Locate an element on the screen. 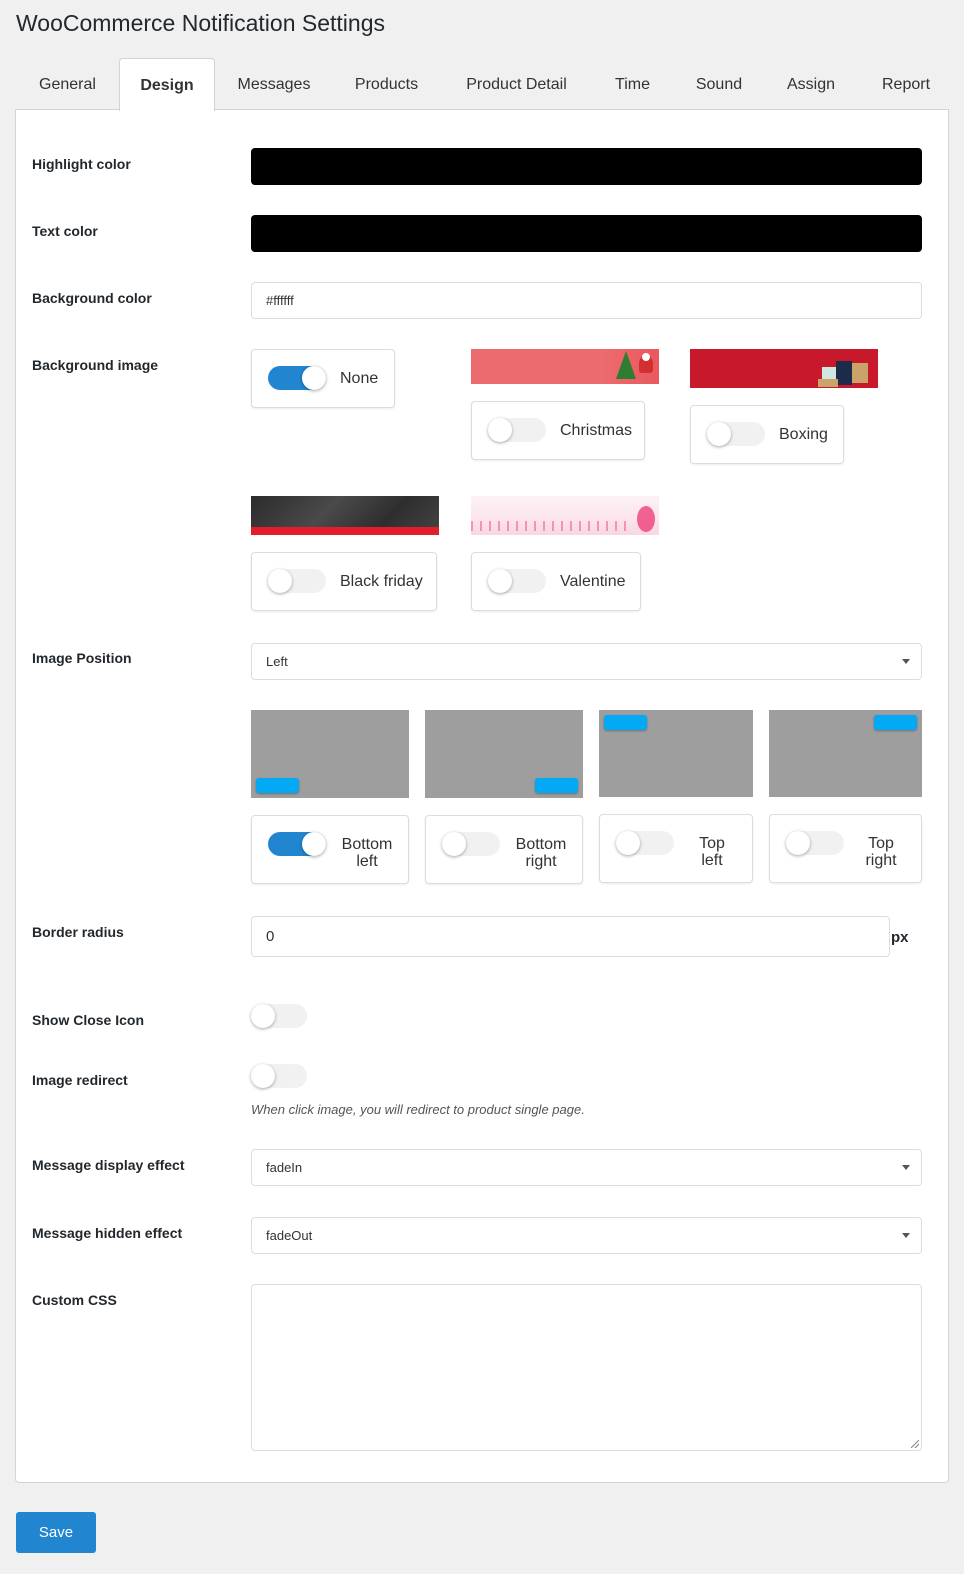  bg-option-black-friday: Black friday is located at coordinates (344, 581).